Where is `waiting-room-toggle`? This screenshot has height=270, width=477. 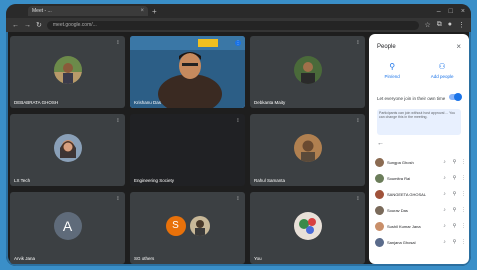
waiting-room-toggle is located at coordinates (455, 97).